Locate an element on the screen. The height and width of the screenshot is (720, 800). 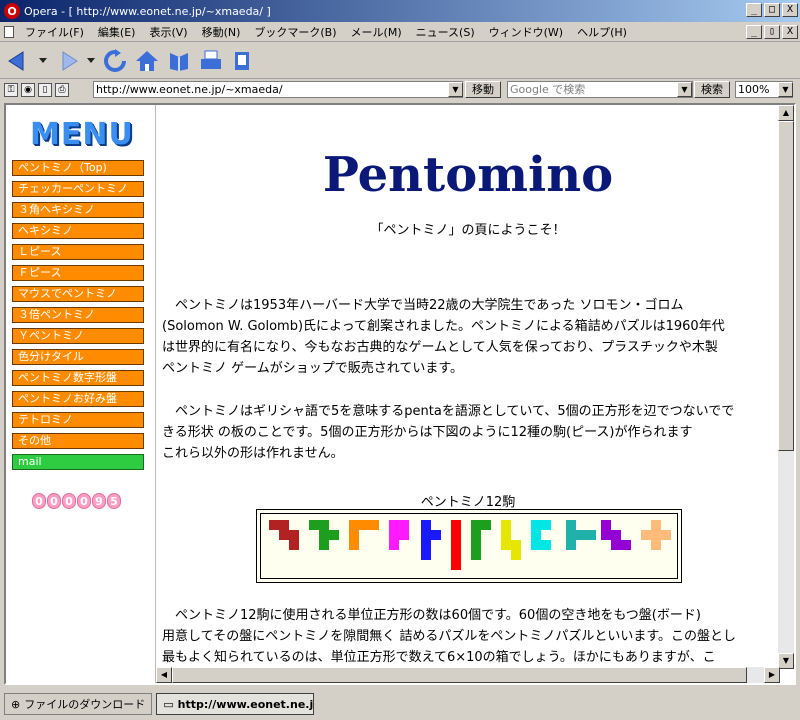
visitor-counter: 0 0 0 0 9 5 is located at coordinates (76, 501).